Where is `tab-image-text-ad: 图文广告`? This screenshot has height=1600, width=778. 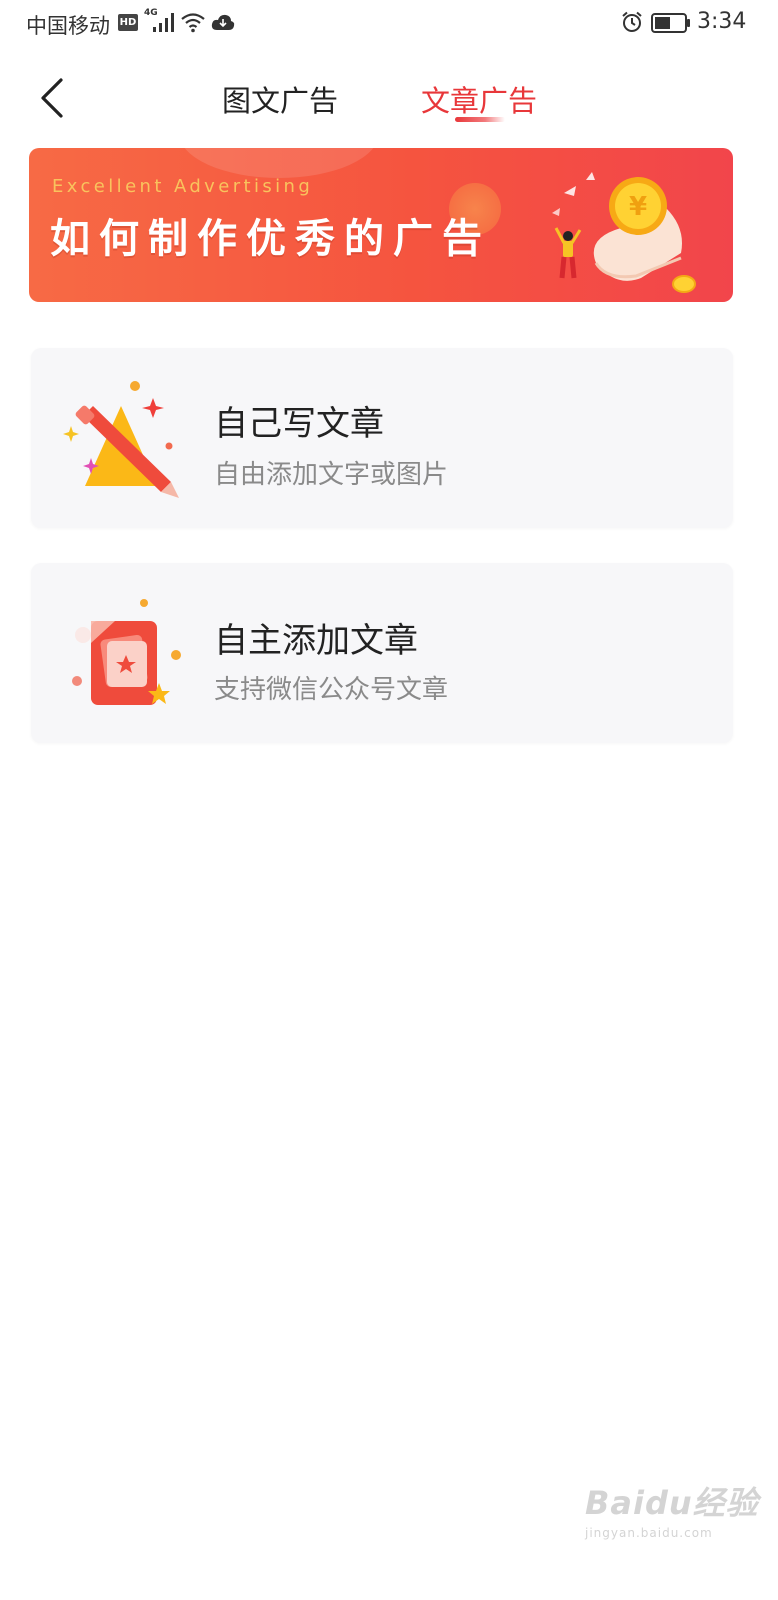 tab-image-text-ad: 图文广告 is located at coordinates (280, 99).